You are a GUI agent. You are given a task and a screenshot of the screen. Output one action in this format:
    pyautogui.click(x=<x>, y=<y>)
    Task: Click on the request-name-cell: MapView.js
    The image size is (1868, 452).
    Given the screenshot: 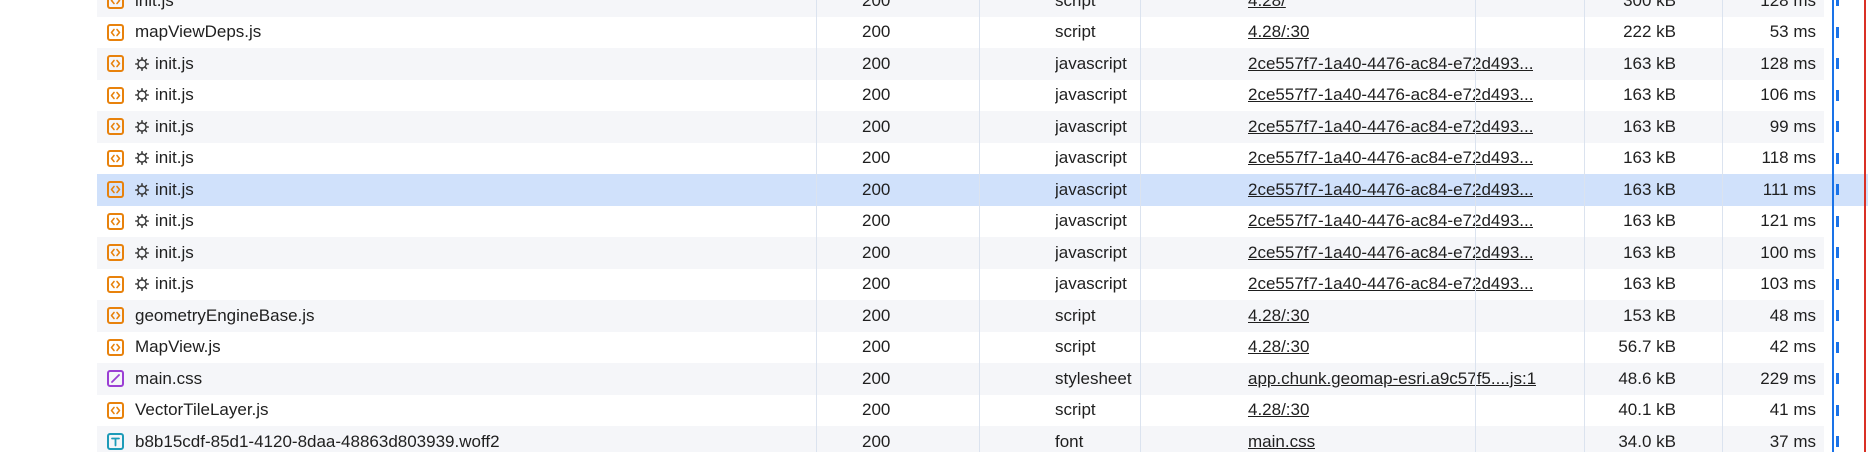 What is the action you would take?
    pyautogui.click(x=479, y=348)
    